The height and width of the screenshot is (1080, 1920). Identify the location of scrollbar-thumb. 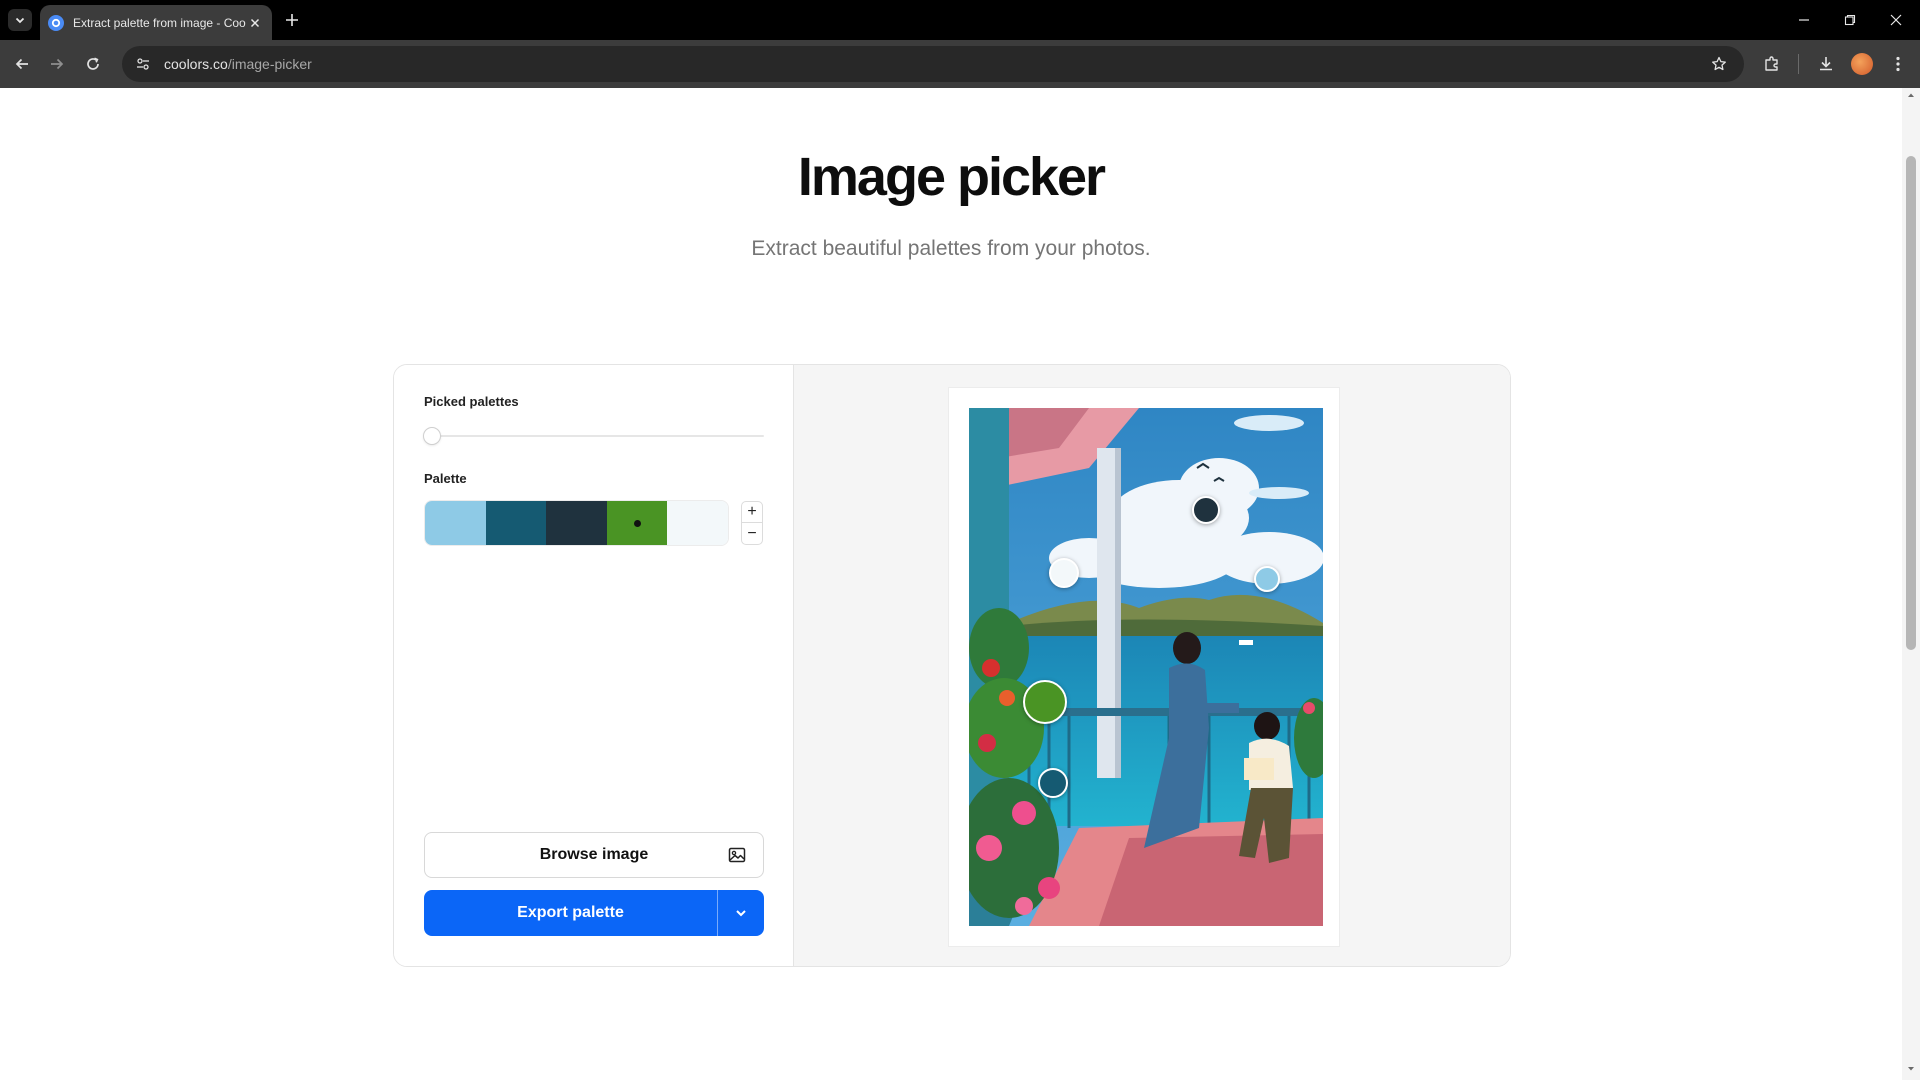
(1911, 403).